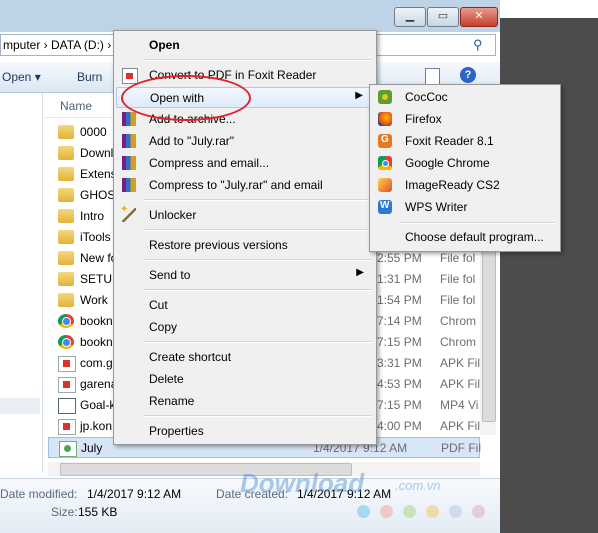  I want to click on watermark-suffix: .com.vn, so click(418, 485).